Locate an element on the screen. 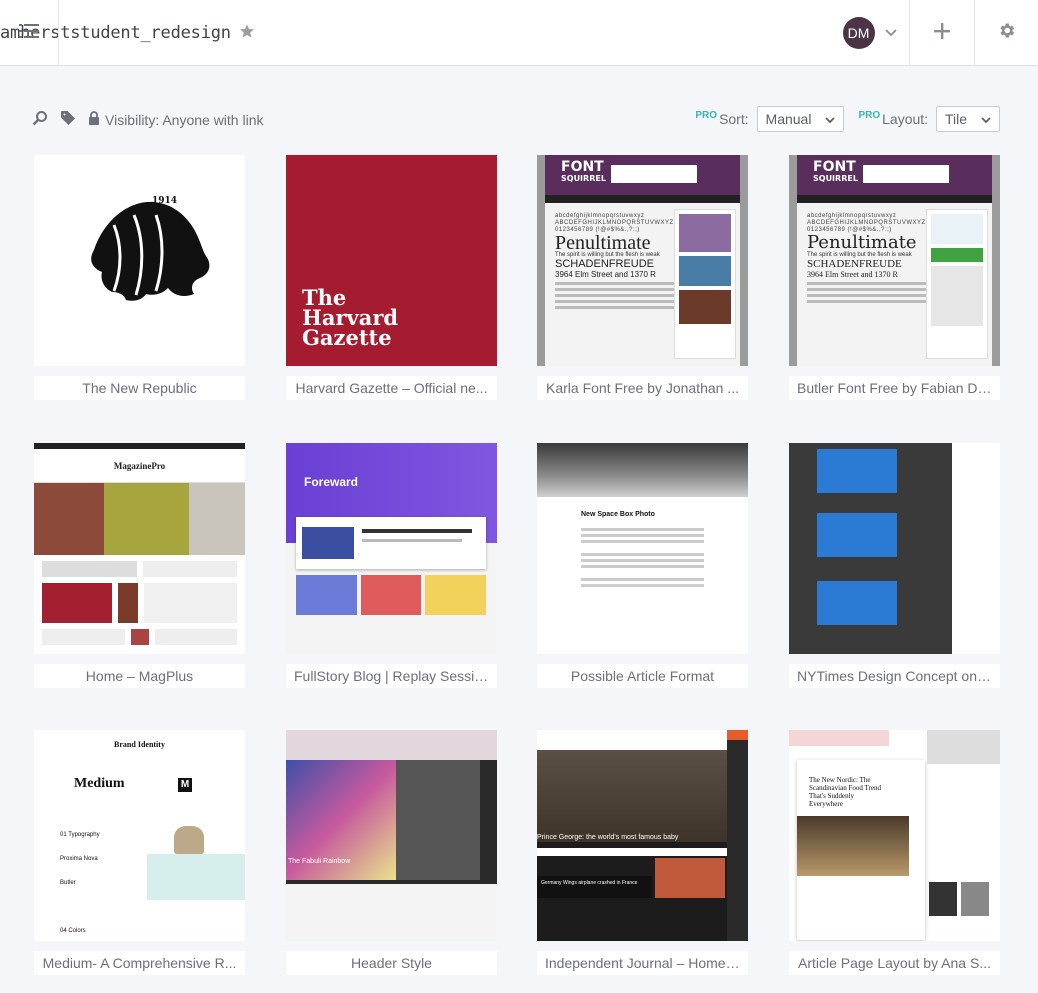  thumbnail: MagazinePro is located at coordinates (139, 548).